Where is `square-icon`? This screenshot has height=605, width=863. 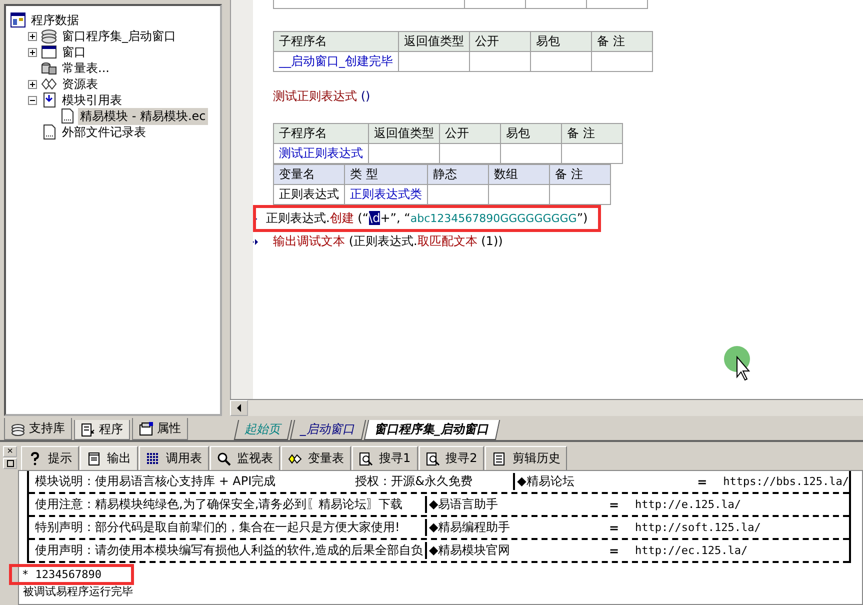
square-icon is located at coordinates (10, 463).